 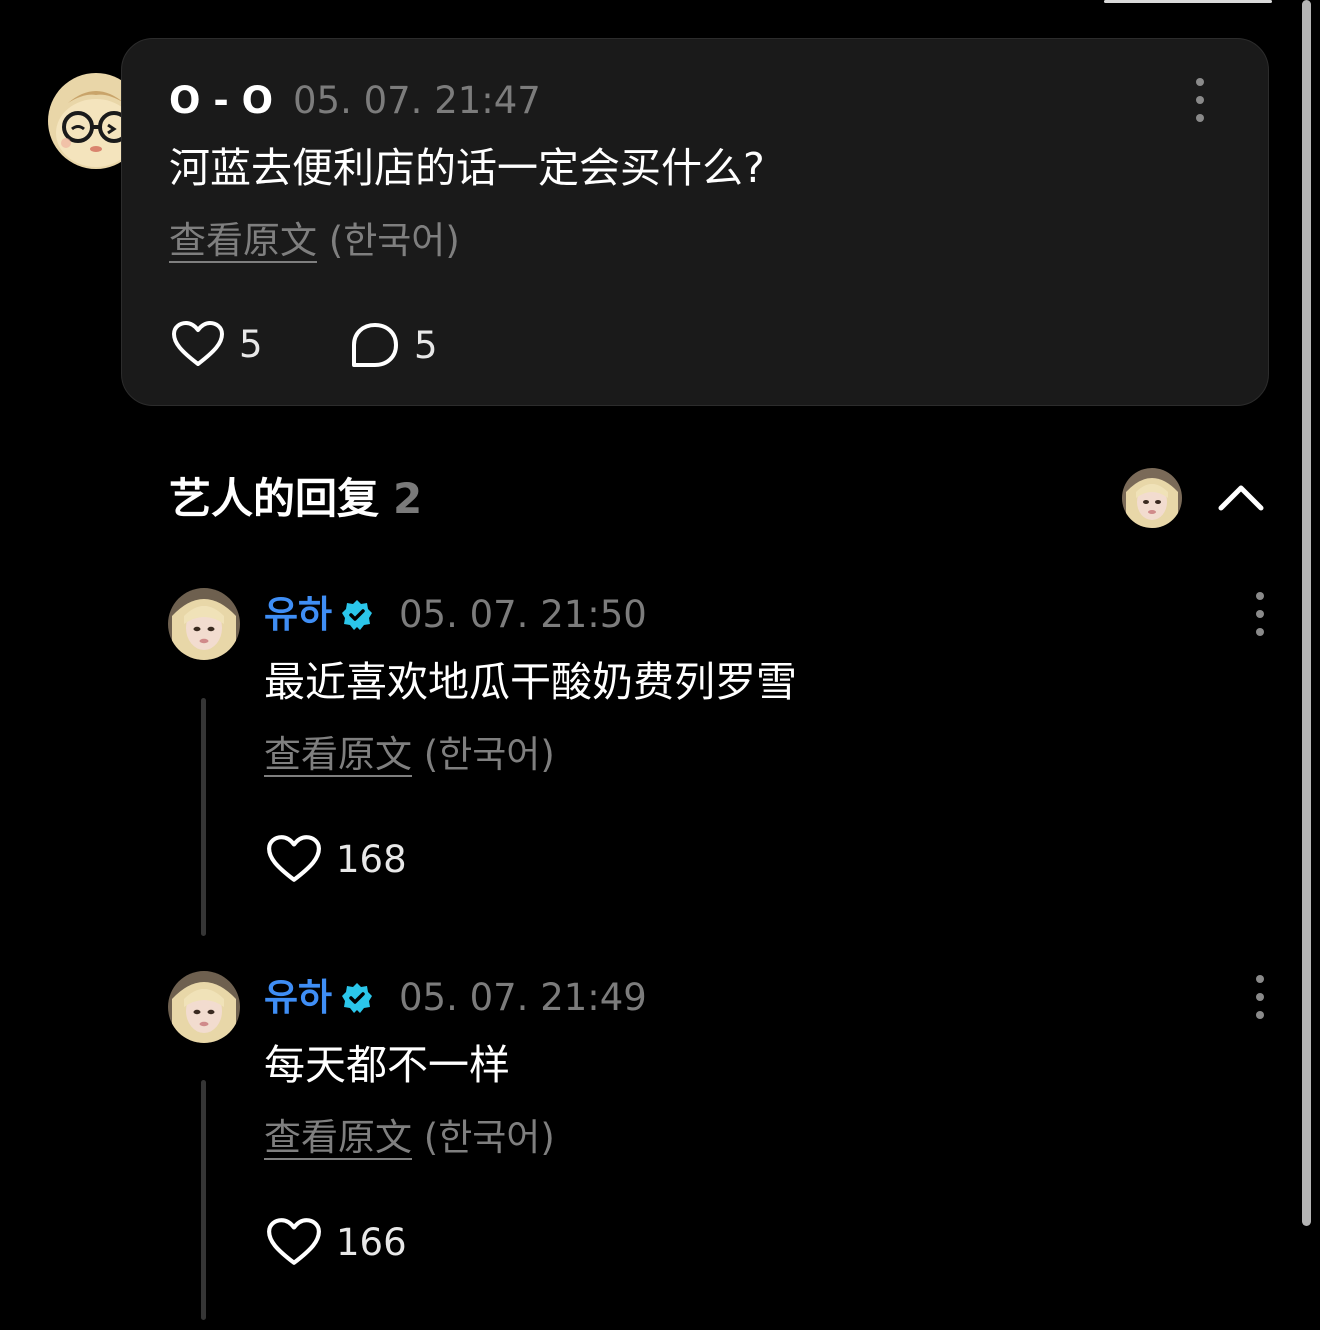 What do you see at coordinates (467, 168) in the screenshot?
I see `post-text: 河蓝去便利店的话一定会买什么?` at bounding box center [467, 168].